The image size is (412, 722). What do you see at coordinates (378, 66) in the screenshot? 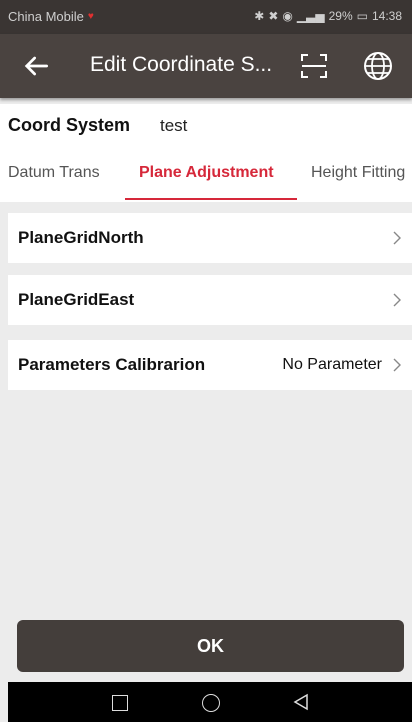
I see `globe-icon` at bounding box center [378, 66].